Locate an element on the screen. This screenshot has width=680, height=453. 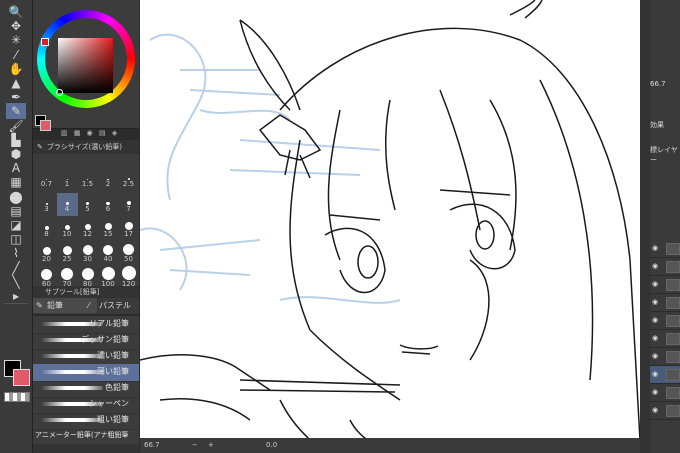
brush-size-option: 15 is located at coordinates (108, 229).